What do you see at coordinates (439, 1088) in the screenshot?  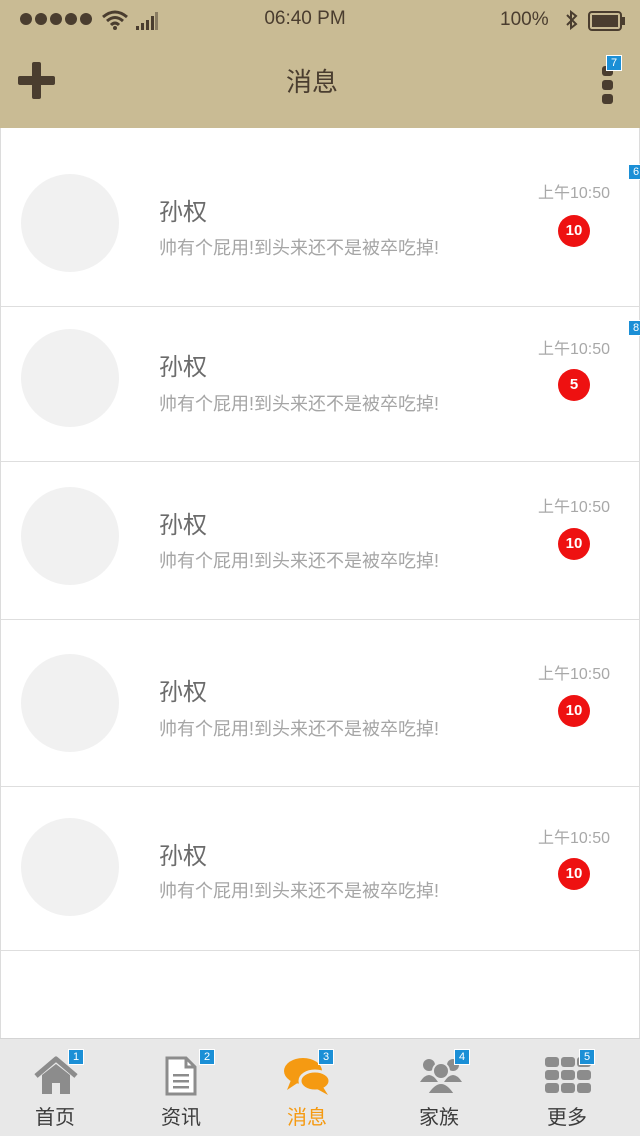 I see `tab-family: 4 家族` at bounding box center [439, 1088].